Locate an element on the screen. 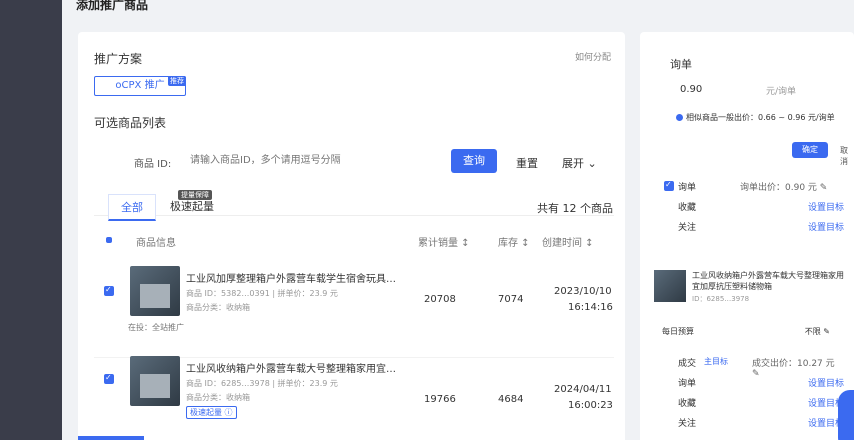 The height and width of the screenshot is (440, 854). col-product: 商品信息 is located at coordinates (156, 243).